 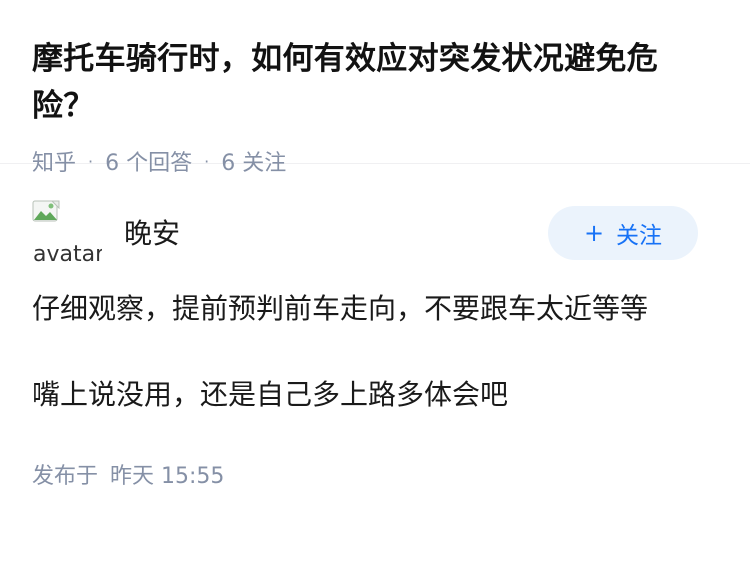 What do you see at coordinates (46, 211) in the screenshot?
I see `broken-image-icon` at bounding box center [46, 211].